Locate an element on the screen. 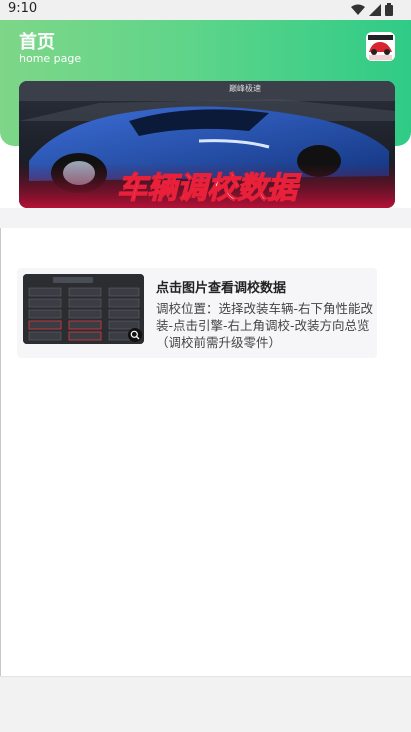 The width and height of the screenshot is (411, 732). status-icons is located at coordinates (372, 9).